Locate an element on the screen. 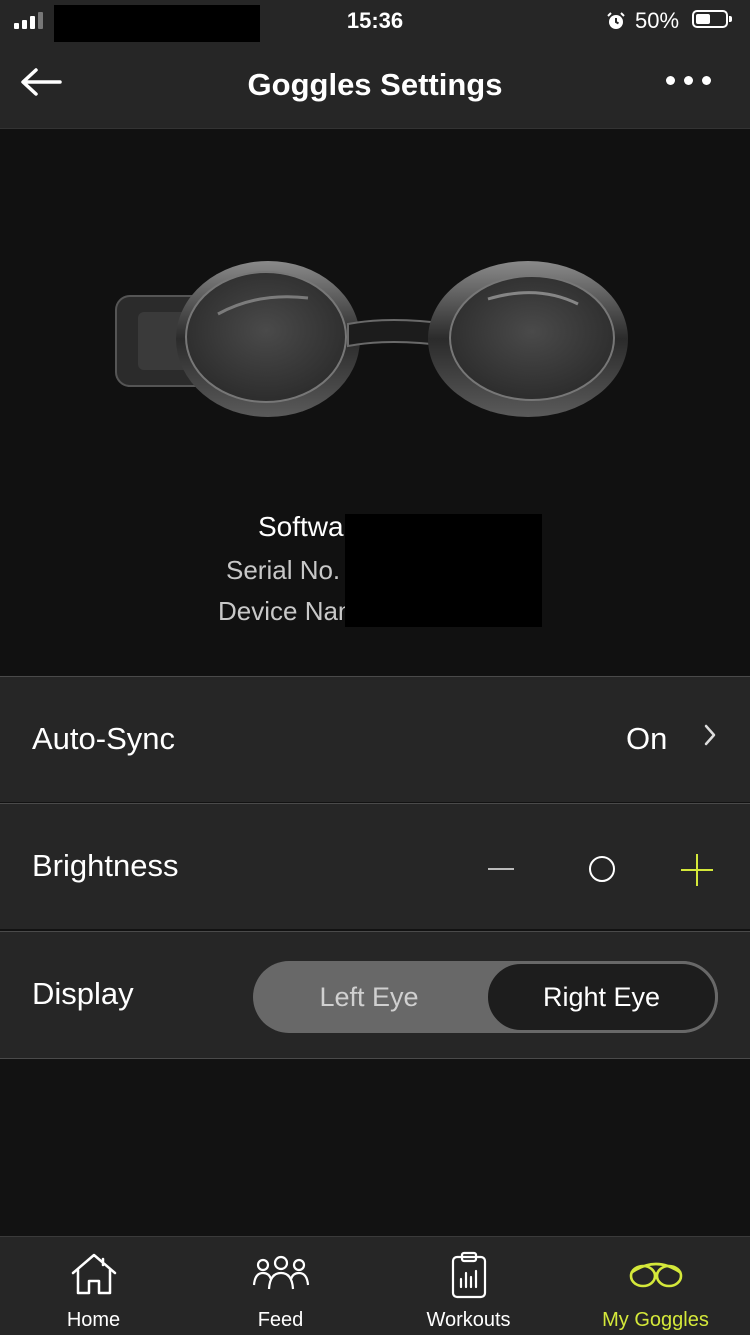  goggles-icon is located at coordinates (655, 1275).